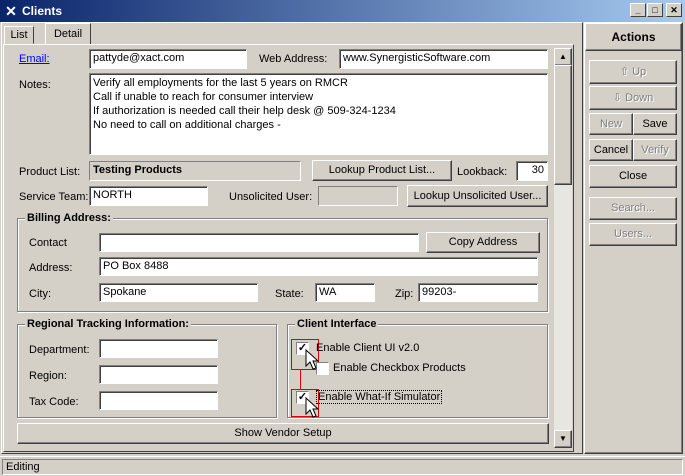  I want to click on zip-label: Zip:, so click(404, 294).